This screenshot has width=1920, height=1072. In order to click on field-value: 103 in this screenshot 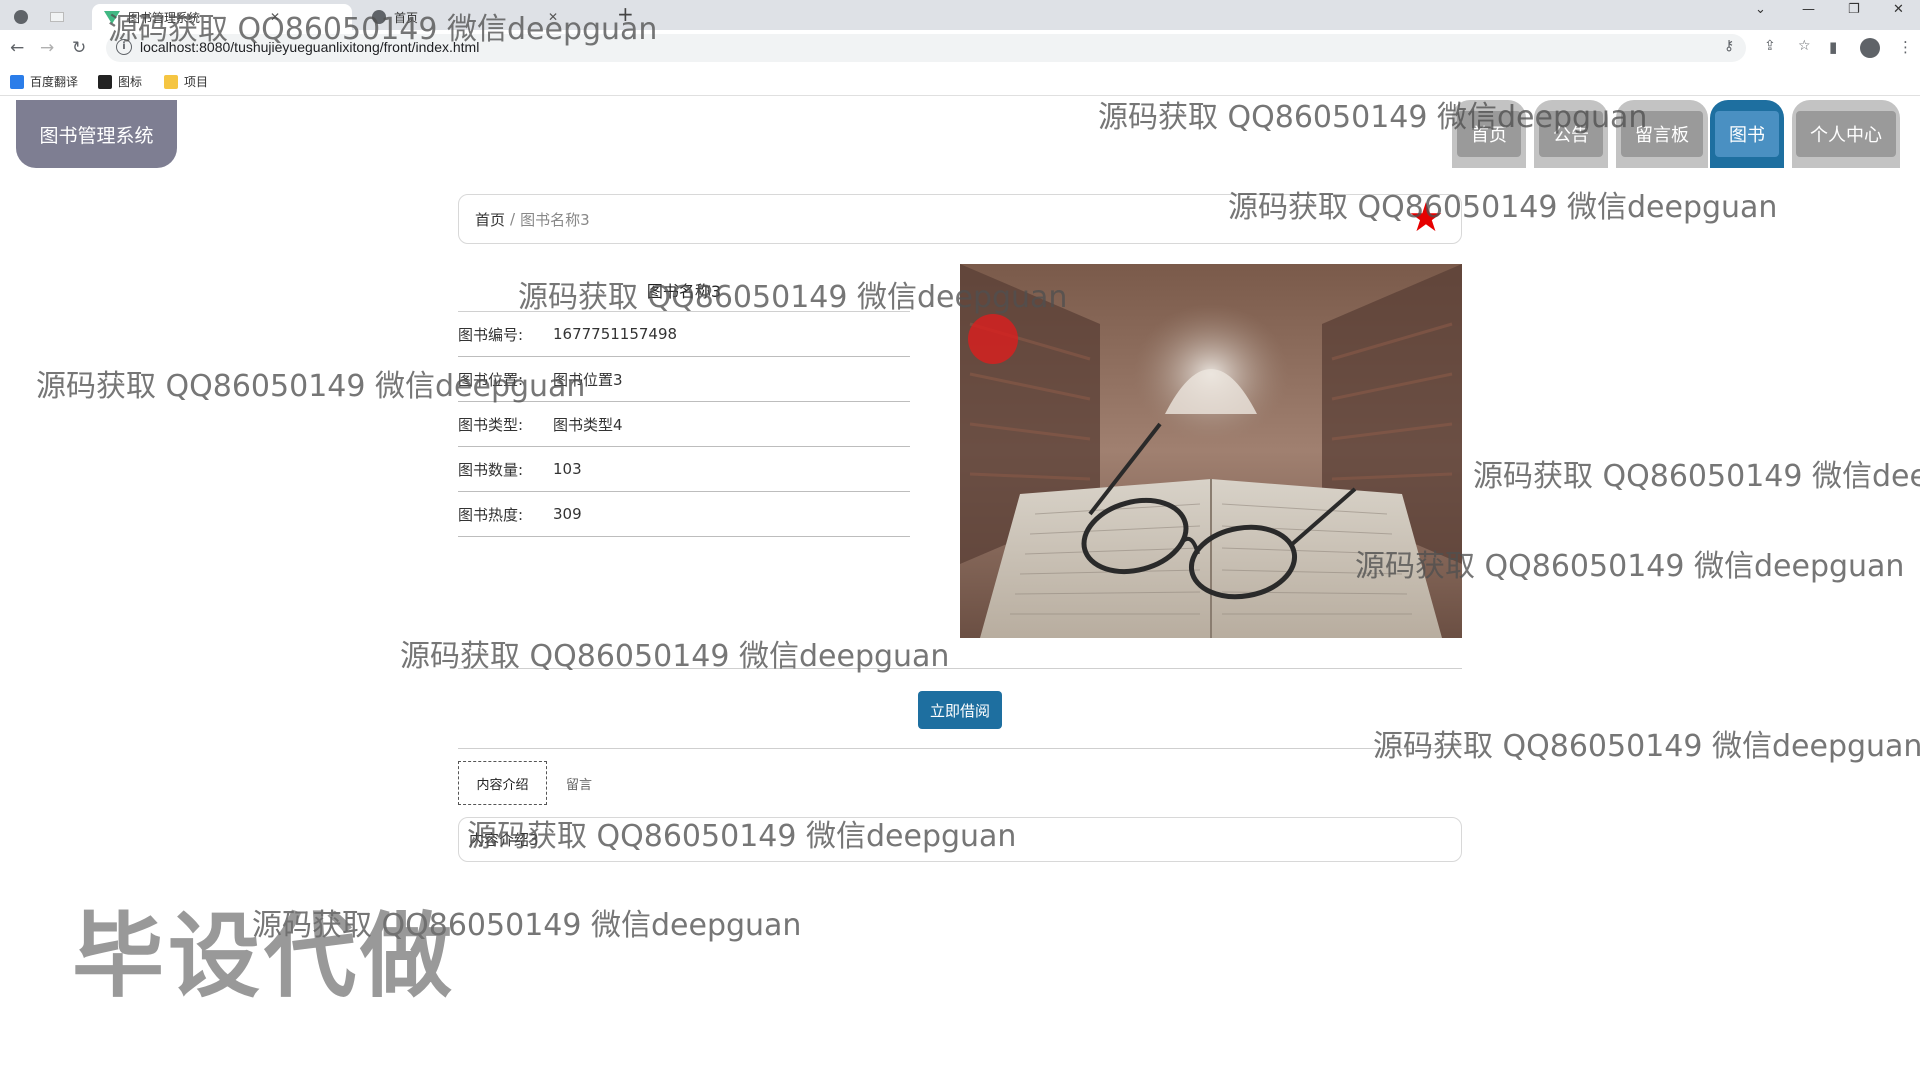, I will do `click(567, 469)`.